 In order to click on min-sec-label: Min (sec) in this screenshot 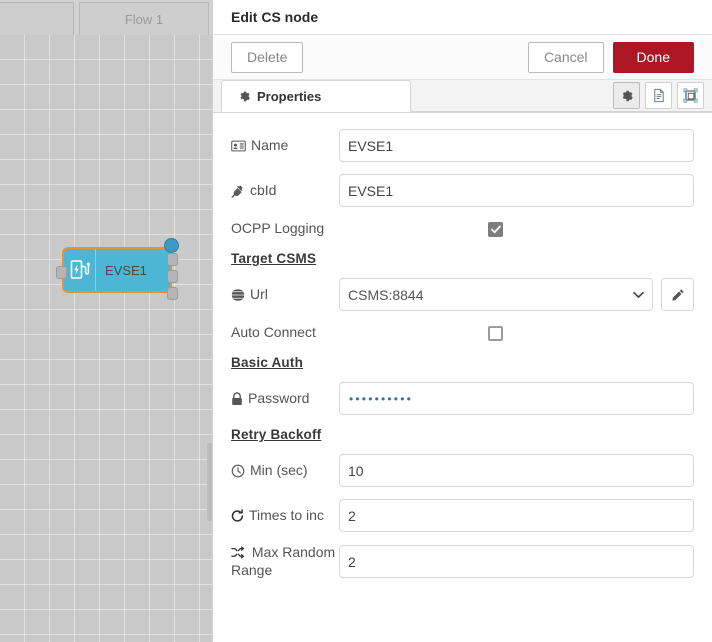, I will do `click(285, 471)`.